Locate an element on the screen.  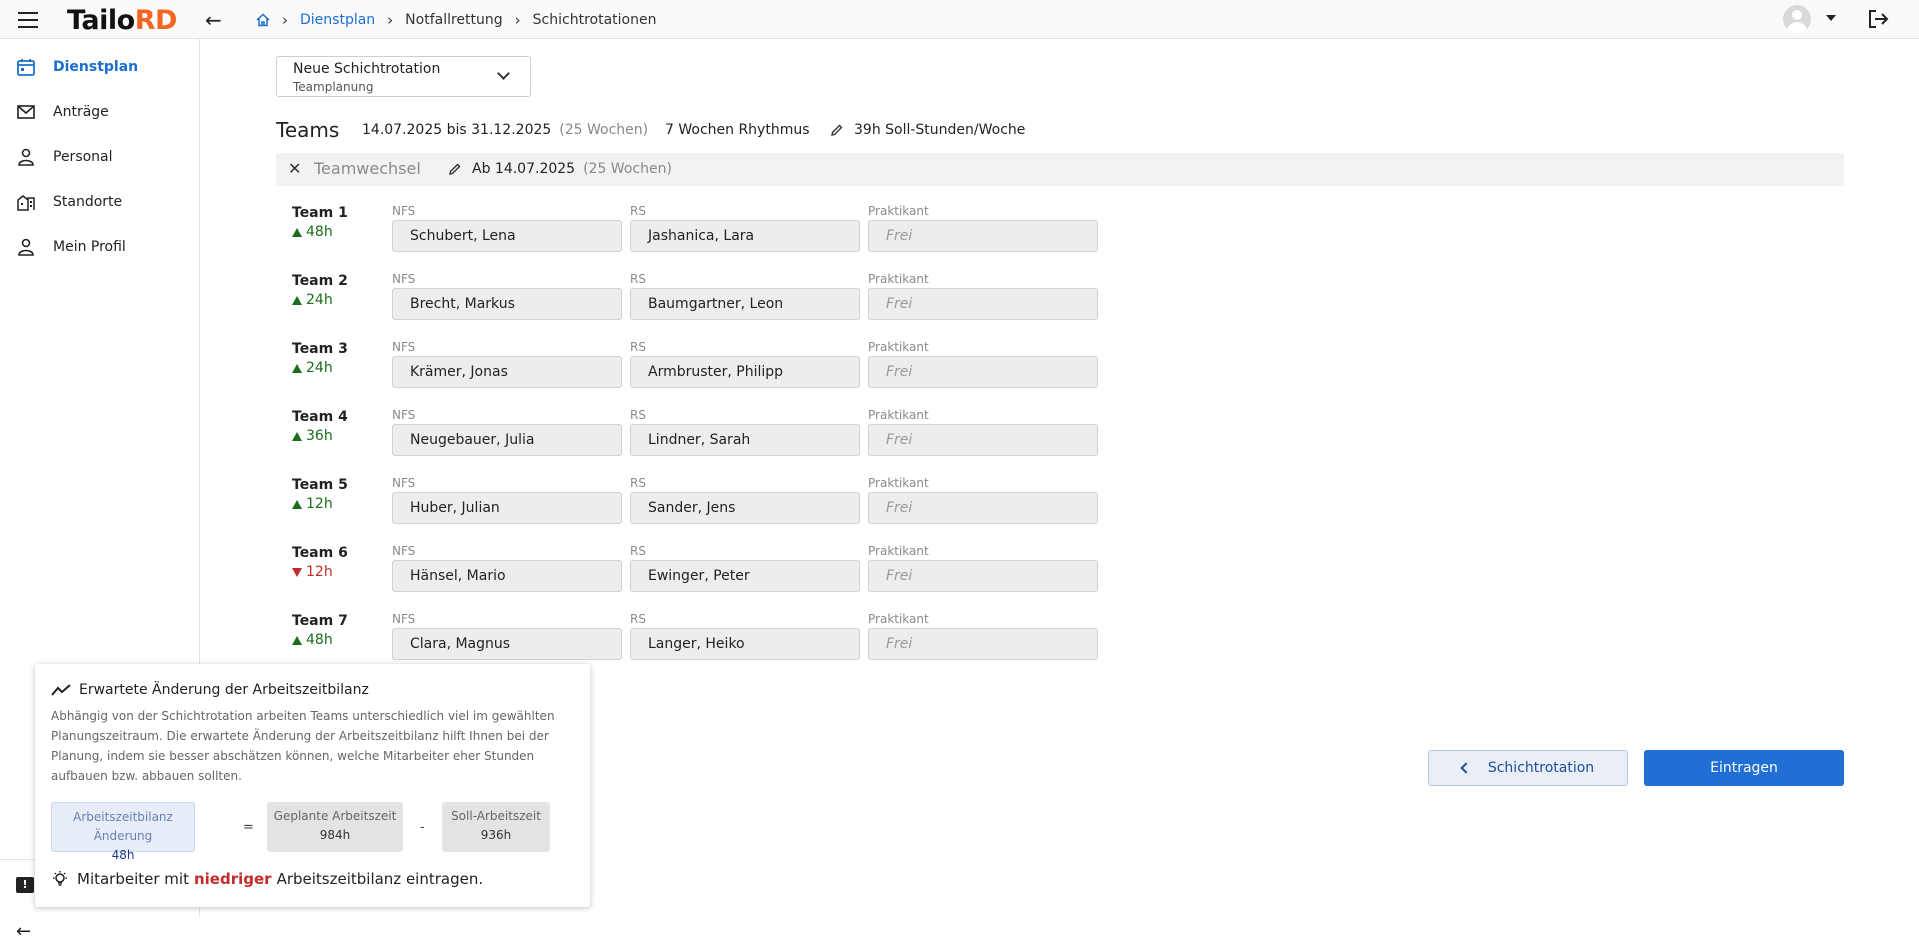
teamchange-bar: ✕ Teamwechsel Ab 14.07.2025 (25 Wochen) is located at coordinates (1060, 169).